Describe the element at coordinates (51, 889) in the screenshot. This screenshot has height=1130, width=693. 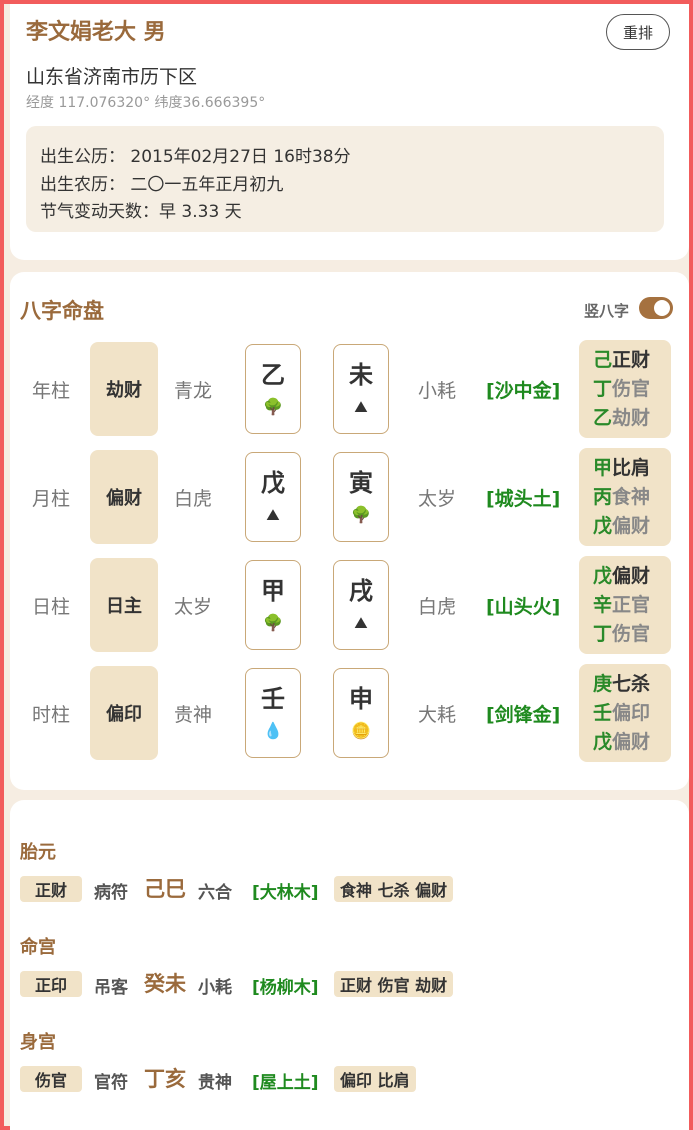
I see `palace-ten-god-tag: 正财` at that location.